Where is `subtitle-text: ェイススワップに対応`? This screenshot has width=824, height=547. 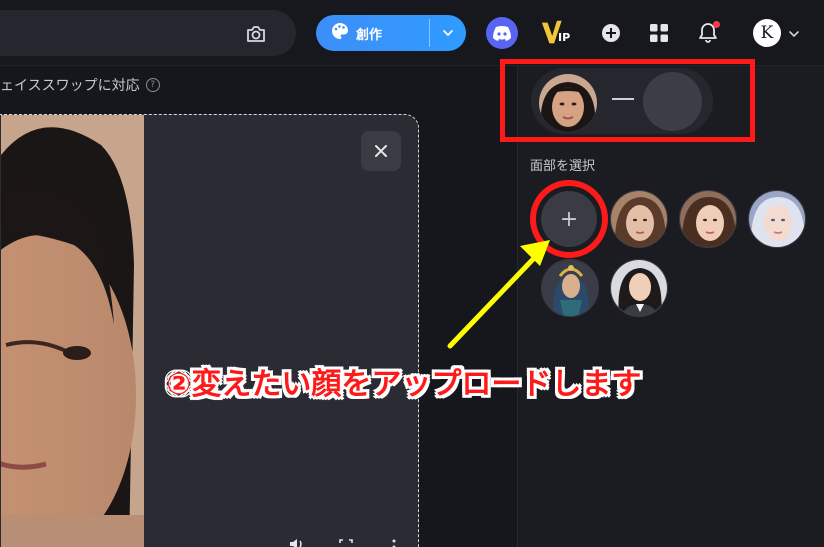
subtitle-text: ェイススワップに対応 is located at coordinates (70, 86).